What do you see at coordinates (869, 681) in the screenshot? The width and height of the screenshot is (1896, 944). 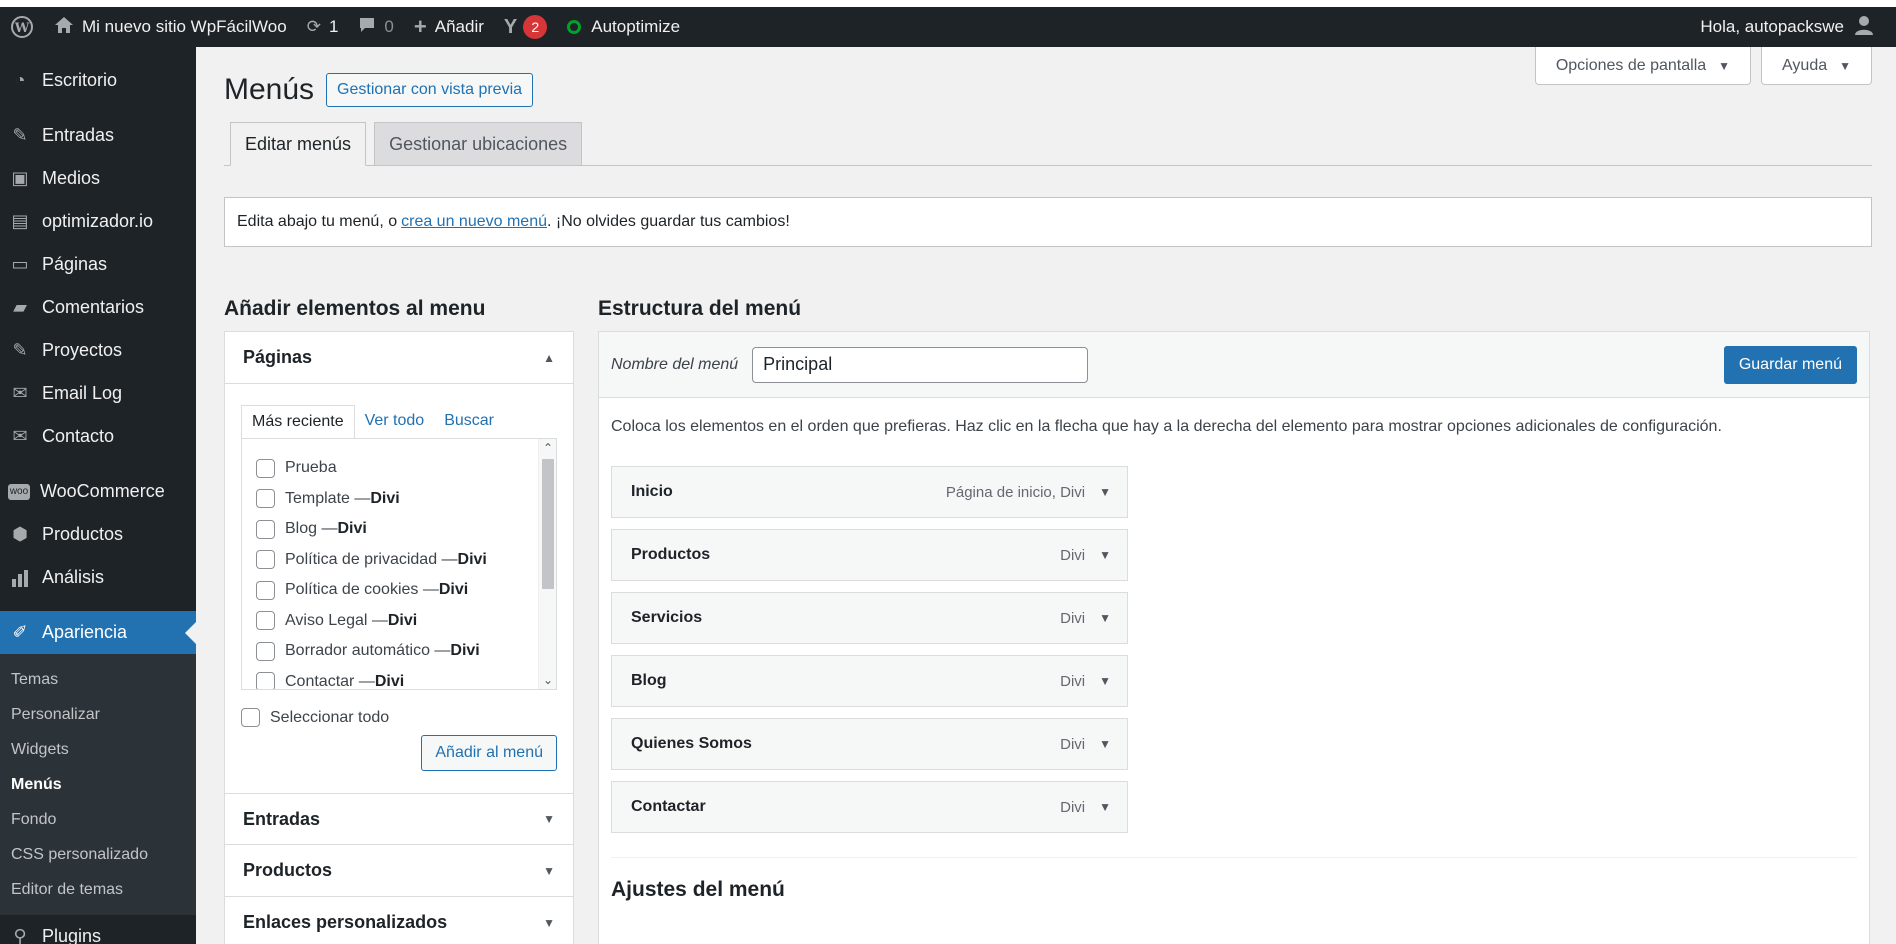 I see `menu-item-row: Blog Divi ▼` at bounding box center [869, 681].